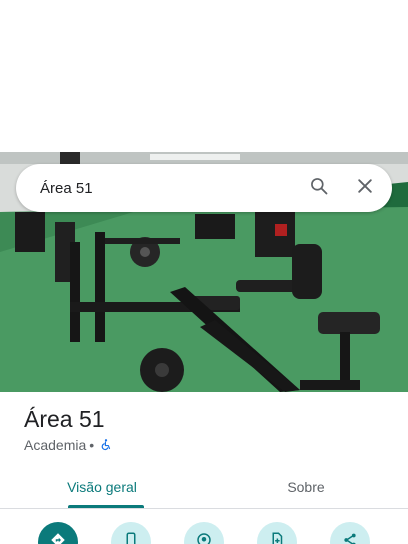 The height and width of the screenshot is (544, 408). Describe the element at coordinates (131, 537) in the screenshot. I see `phone-icon` at that location.